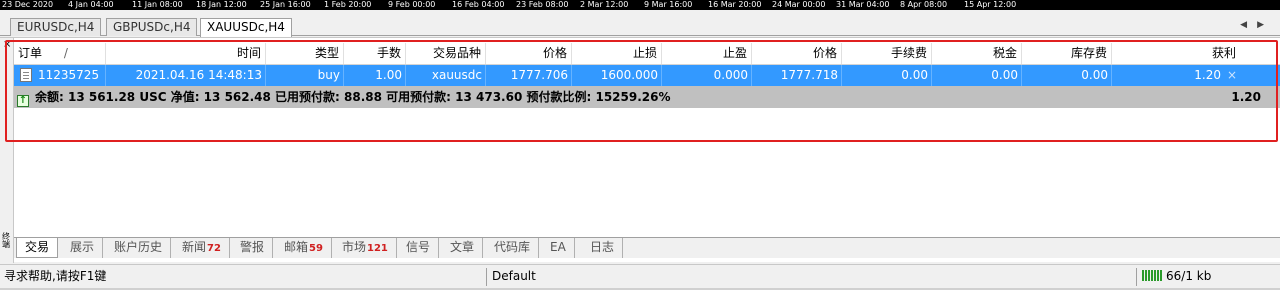 The width and height of the screenshot is (1280, 290). What do you see at coordinates (221, 4) in the screenshot?
I see `time-axis-label: 18 Jan 12:00` at bounding box center [221, 4].